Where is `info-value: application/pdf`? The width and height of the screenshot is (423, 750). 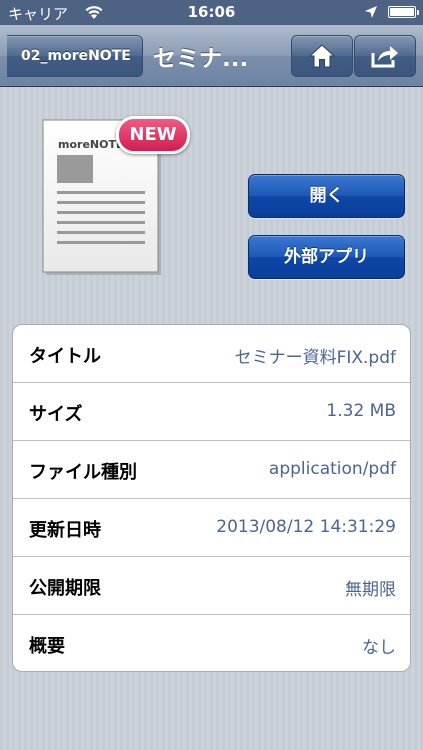
info-value: application/pdf is located at coordinates (332, 469).